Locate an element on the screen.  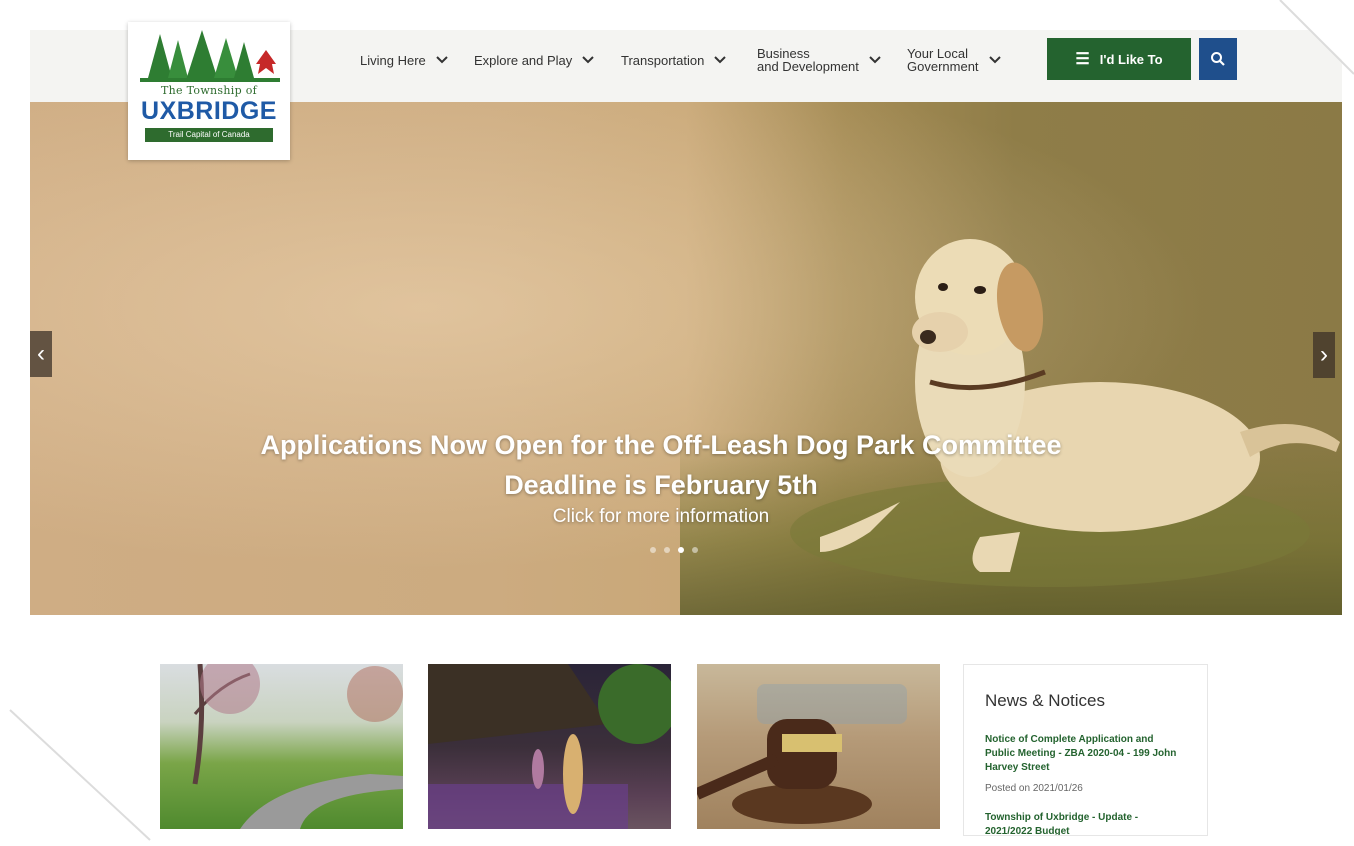
feature-card-council is located at coordinates (818, 746).